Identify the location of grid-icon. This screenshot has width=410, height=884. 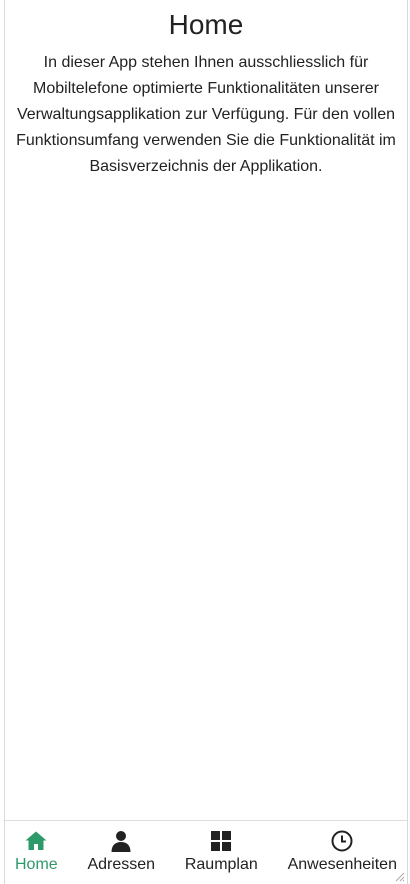
(221, 841).